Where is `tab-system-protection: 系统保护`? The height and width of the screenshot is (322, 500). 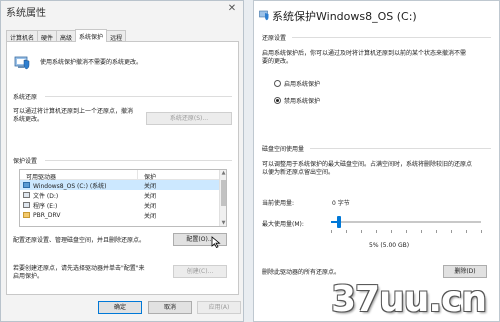
tab-system-protection: 系统保护 is located at coordinates (91, 35).